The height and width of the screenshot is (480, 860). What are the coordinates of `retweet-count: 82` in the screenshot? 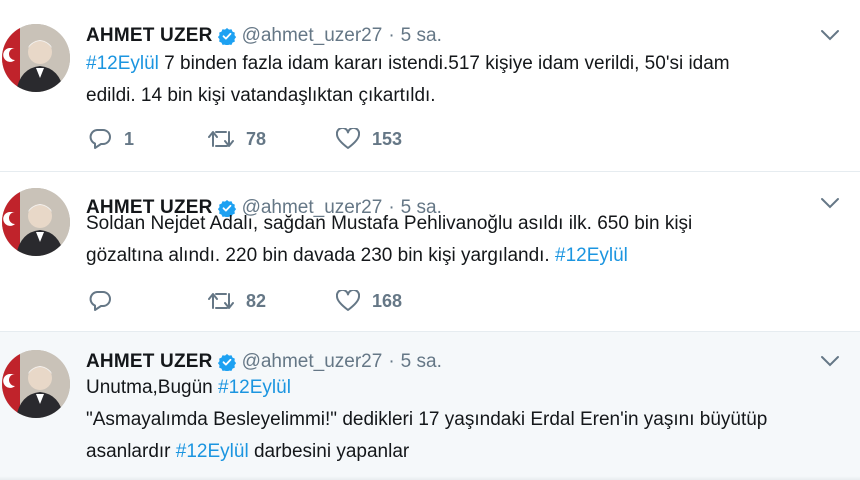 It's located at (256, 300).